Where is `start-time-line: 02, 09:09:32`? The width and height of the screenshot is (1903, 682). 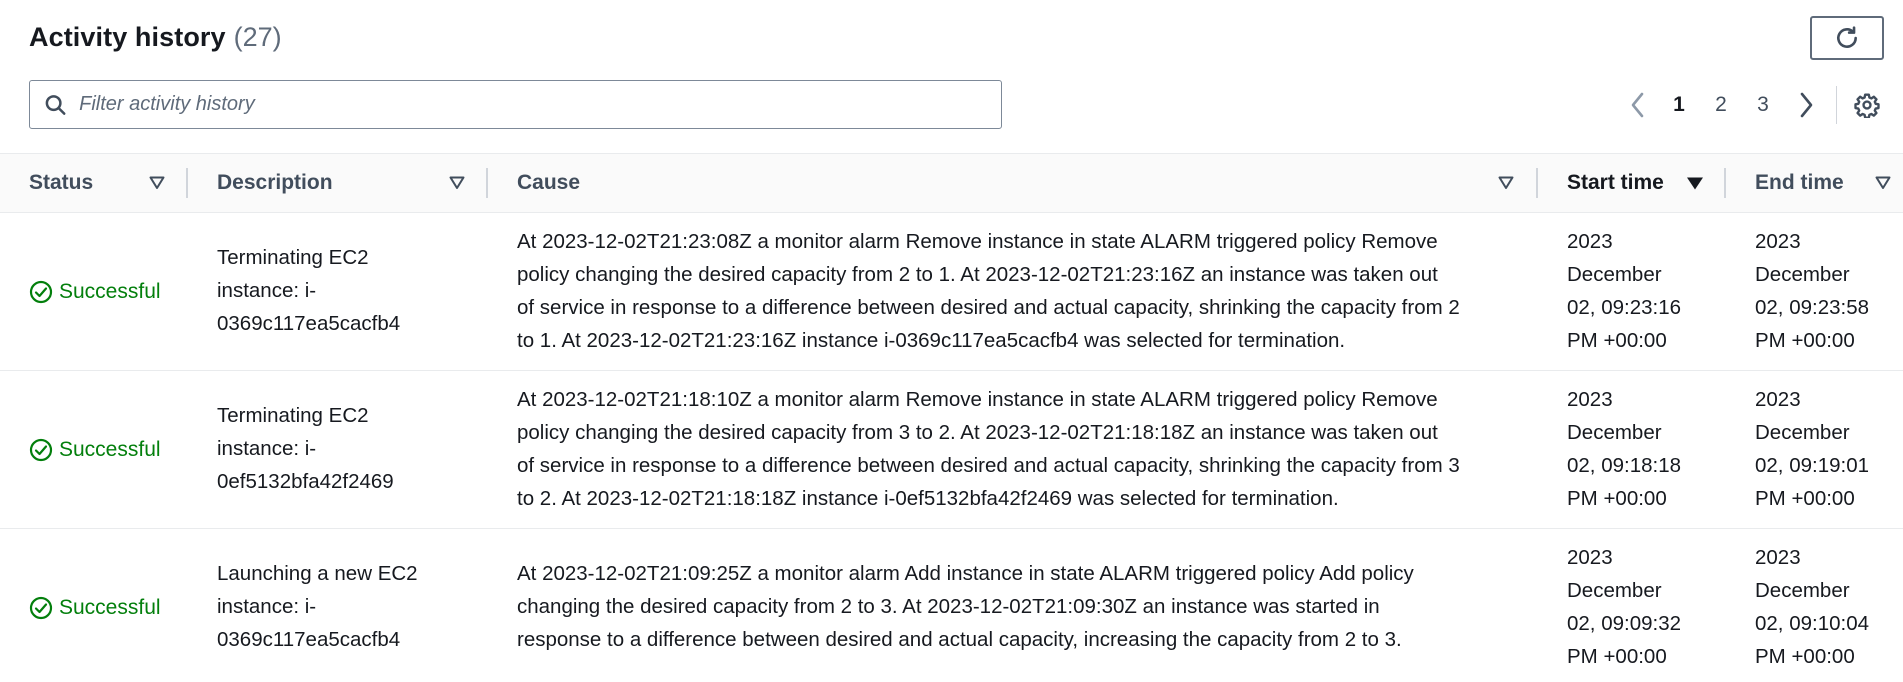
start-time-line: 02, 09:09:32 is located at coordinates (1624, 623).